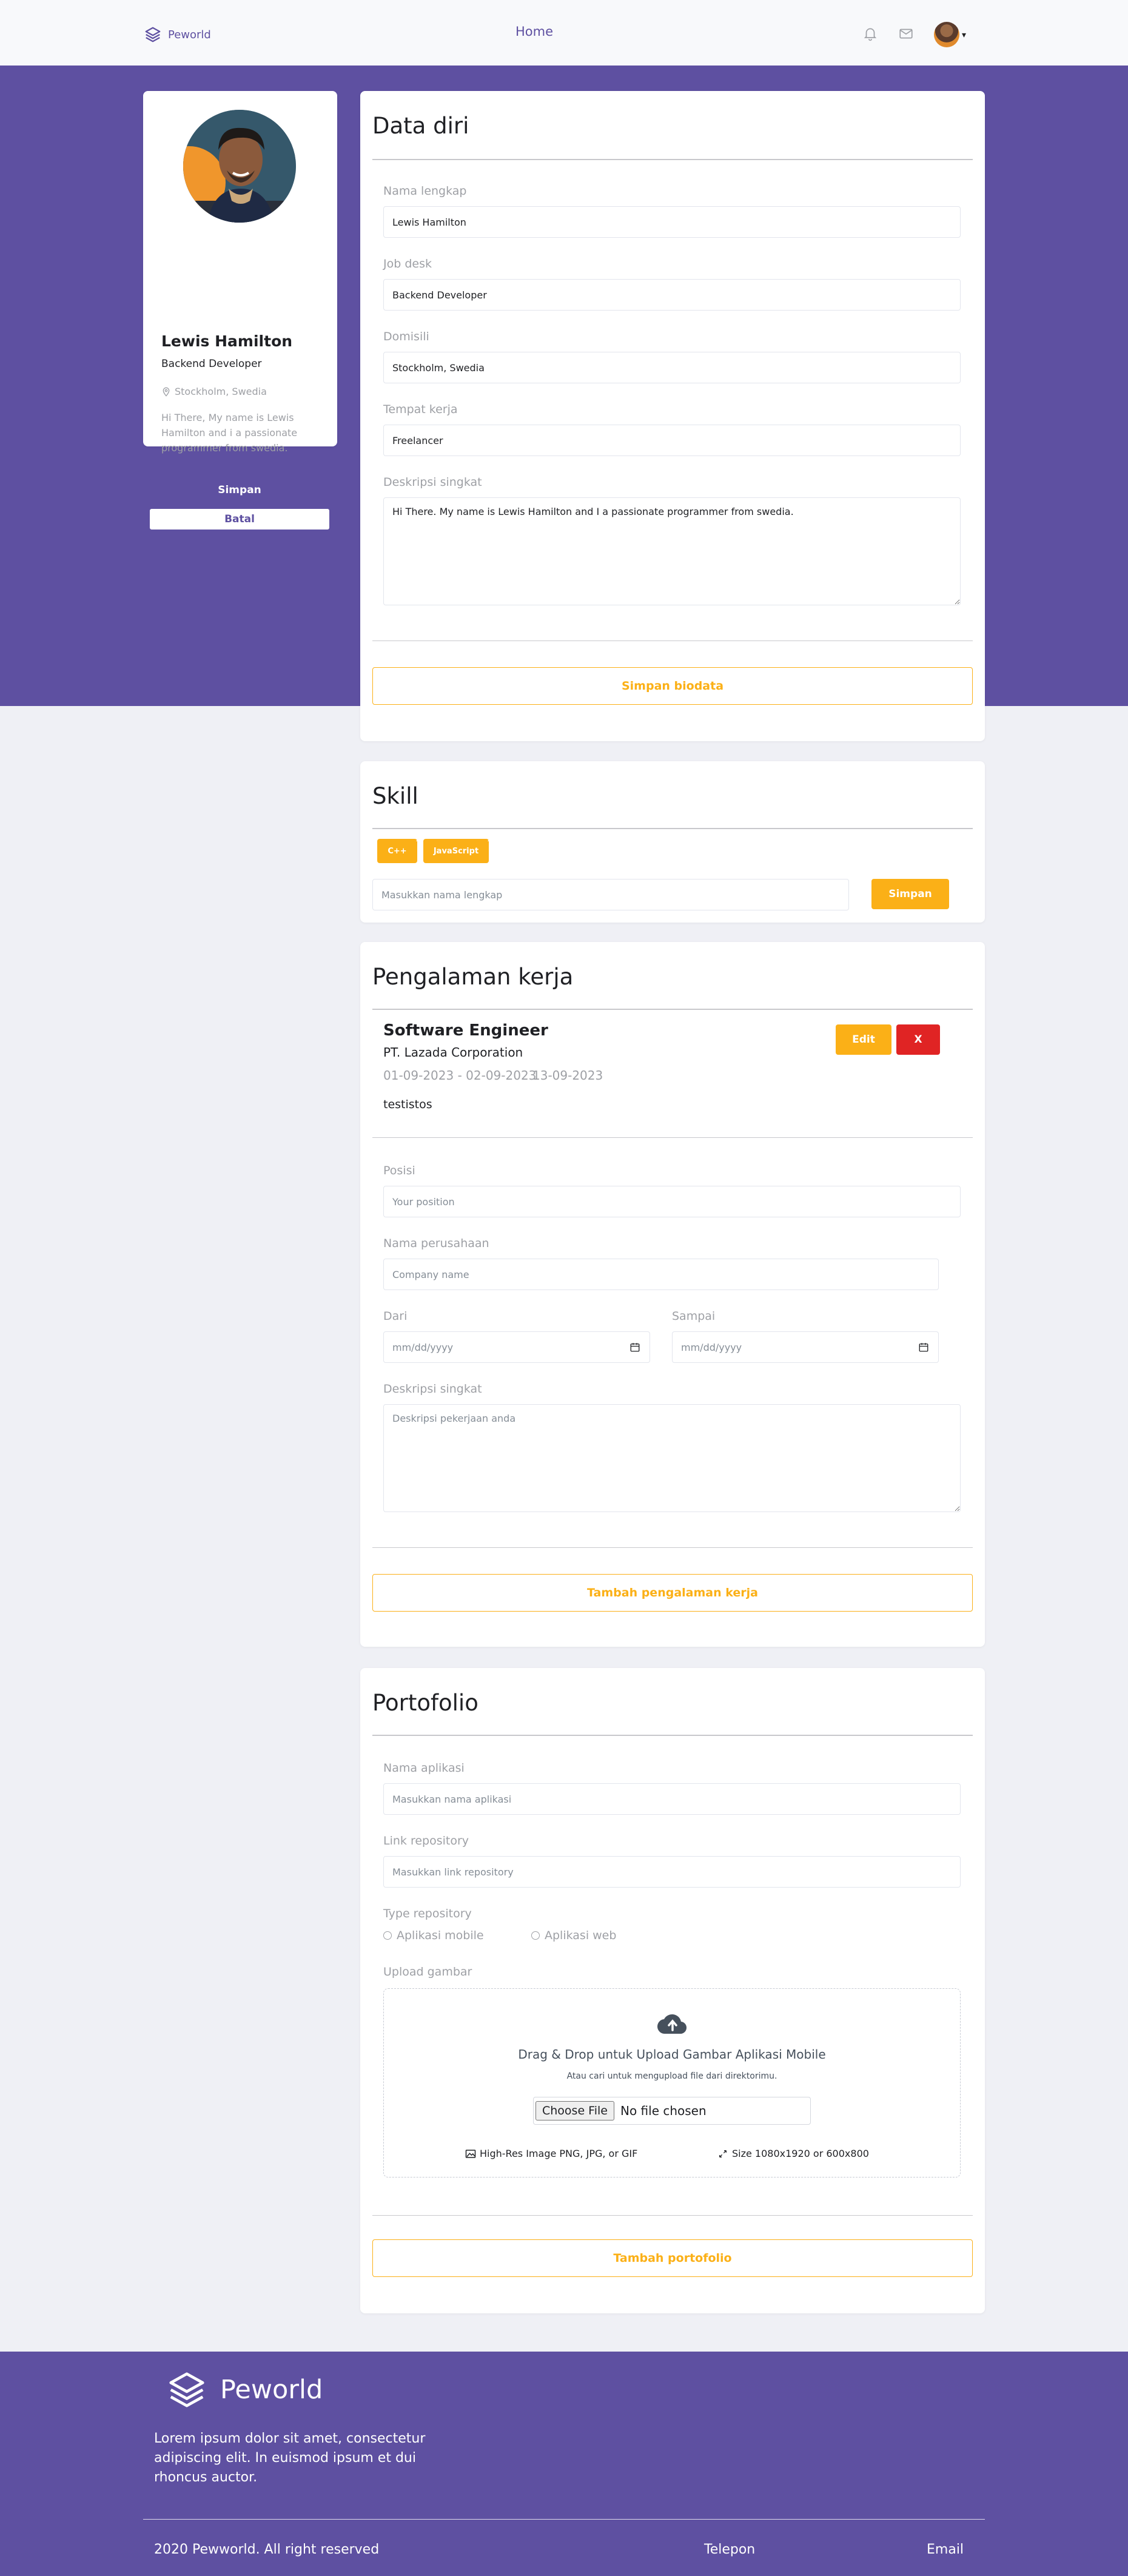 Image resolution: width=1128 pixels, height=2576 pixels. Describe the element at coordinates (730, 2549) in the screenshot. I see `footer-phone-link: Telepon` at that location.